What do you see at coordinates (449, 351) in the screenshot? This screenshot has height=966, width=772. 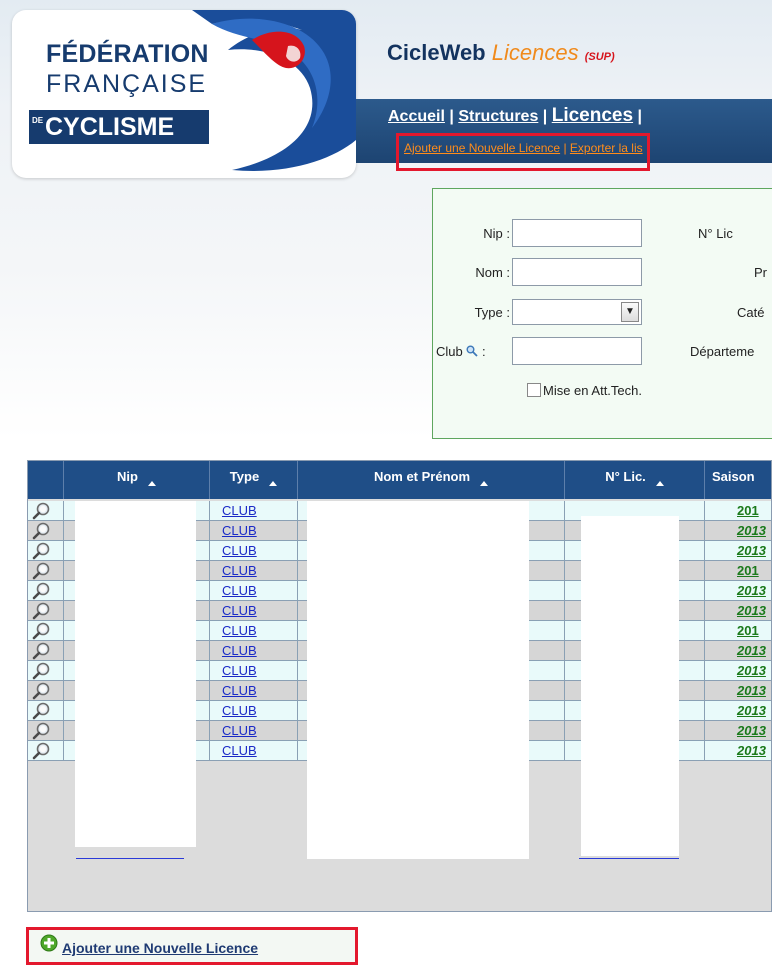 I see `club-label-text: Club` at bounding box center [449, 351].